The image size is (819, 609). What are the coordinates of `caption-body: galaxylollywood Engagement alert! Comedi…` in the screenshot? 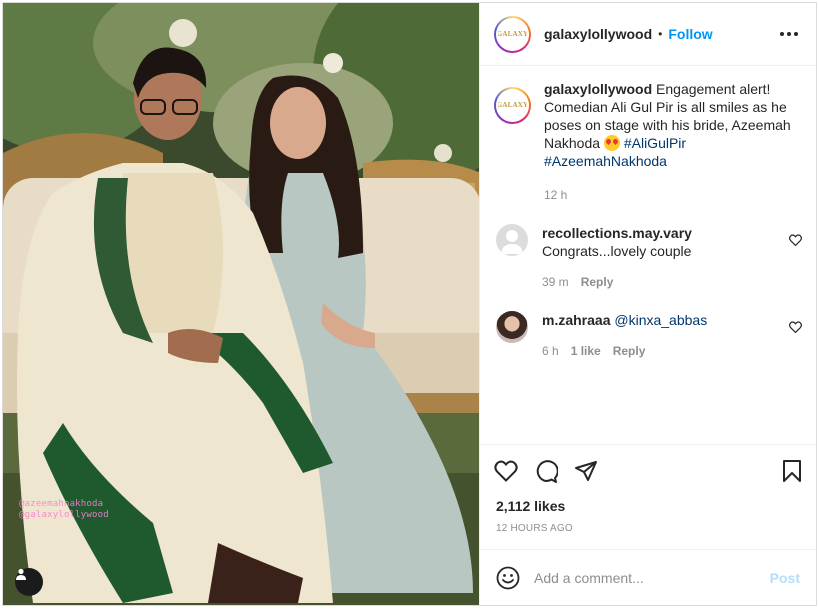 It's located at (673, 142).